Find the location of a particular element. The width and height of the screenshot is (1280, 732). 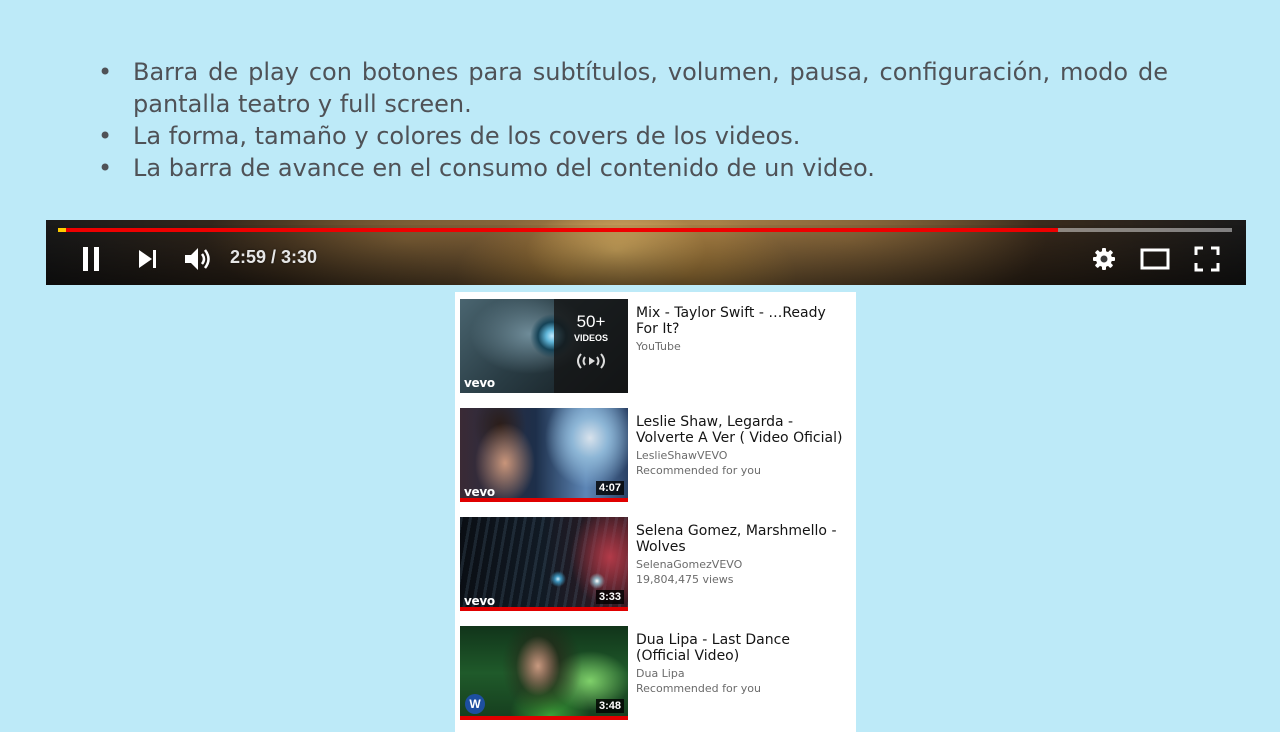

volume-icon is located at coordinates (197, 259).